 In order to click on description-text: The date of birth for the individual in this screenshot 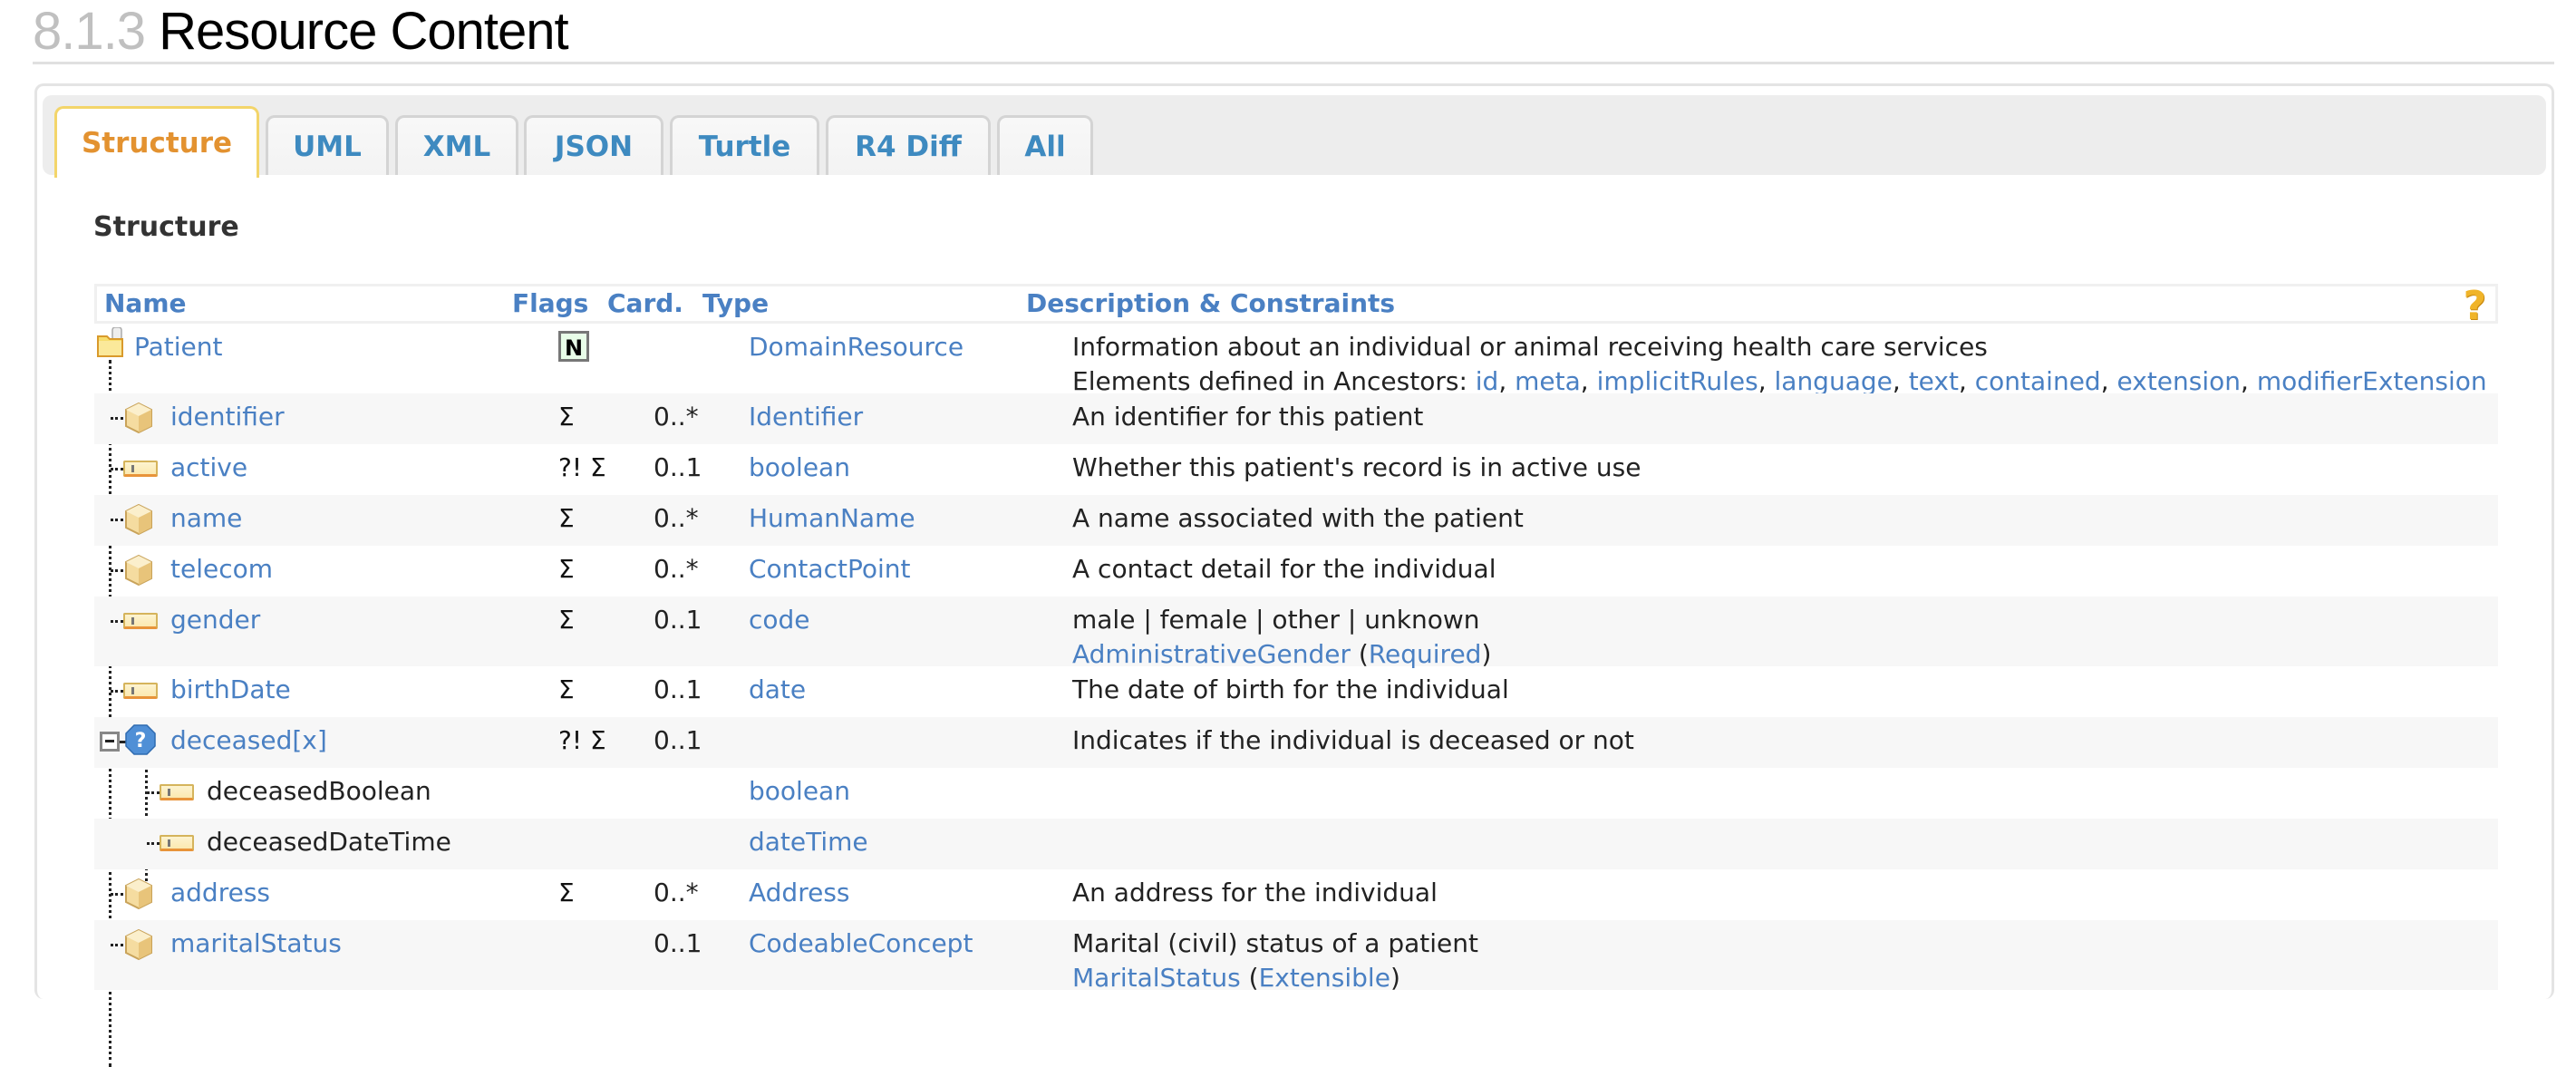, I will do `click(1290, 689)`.